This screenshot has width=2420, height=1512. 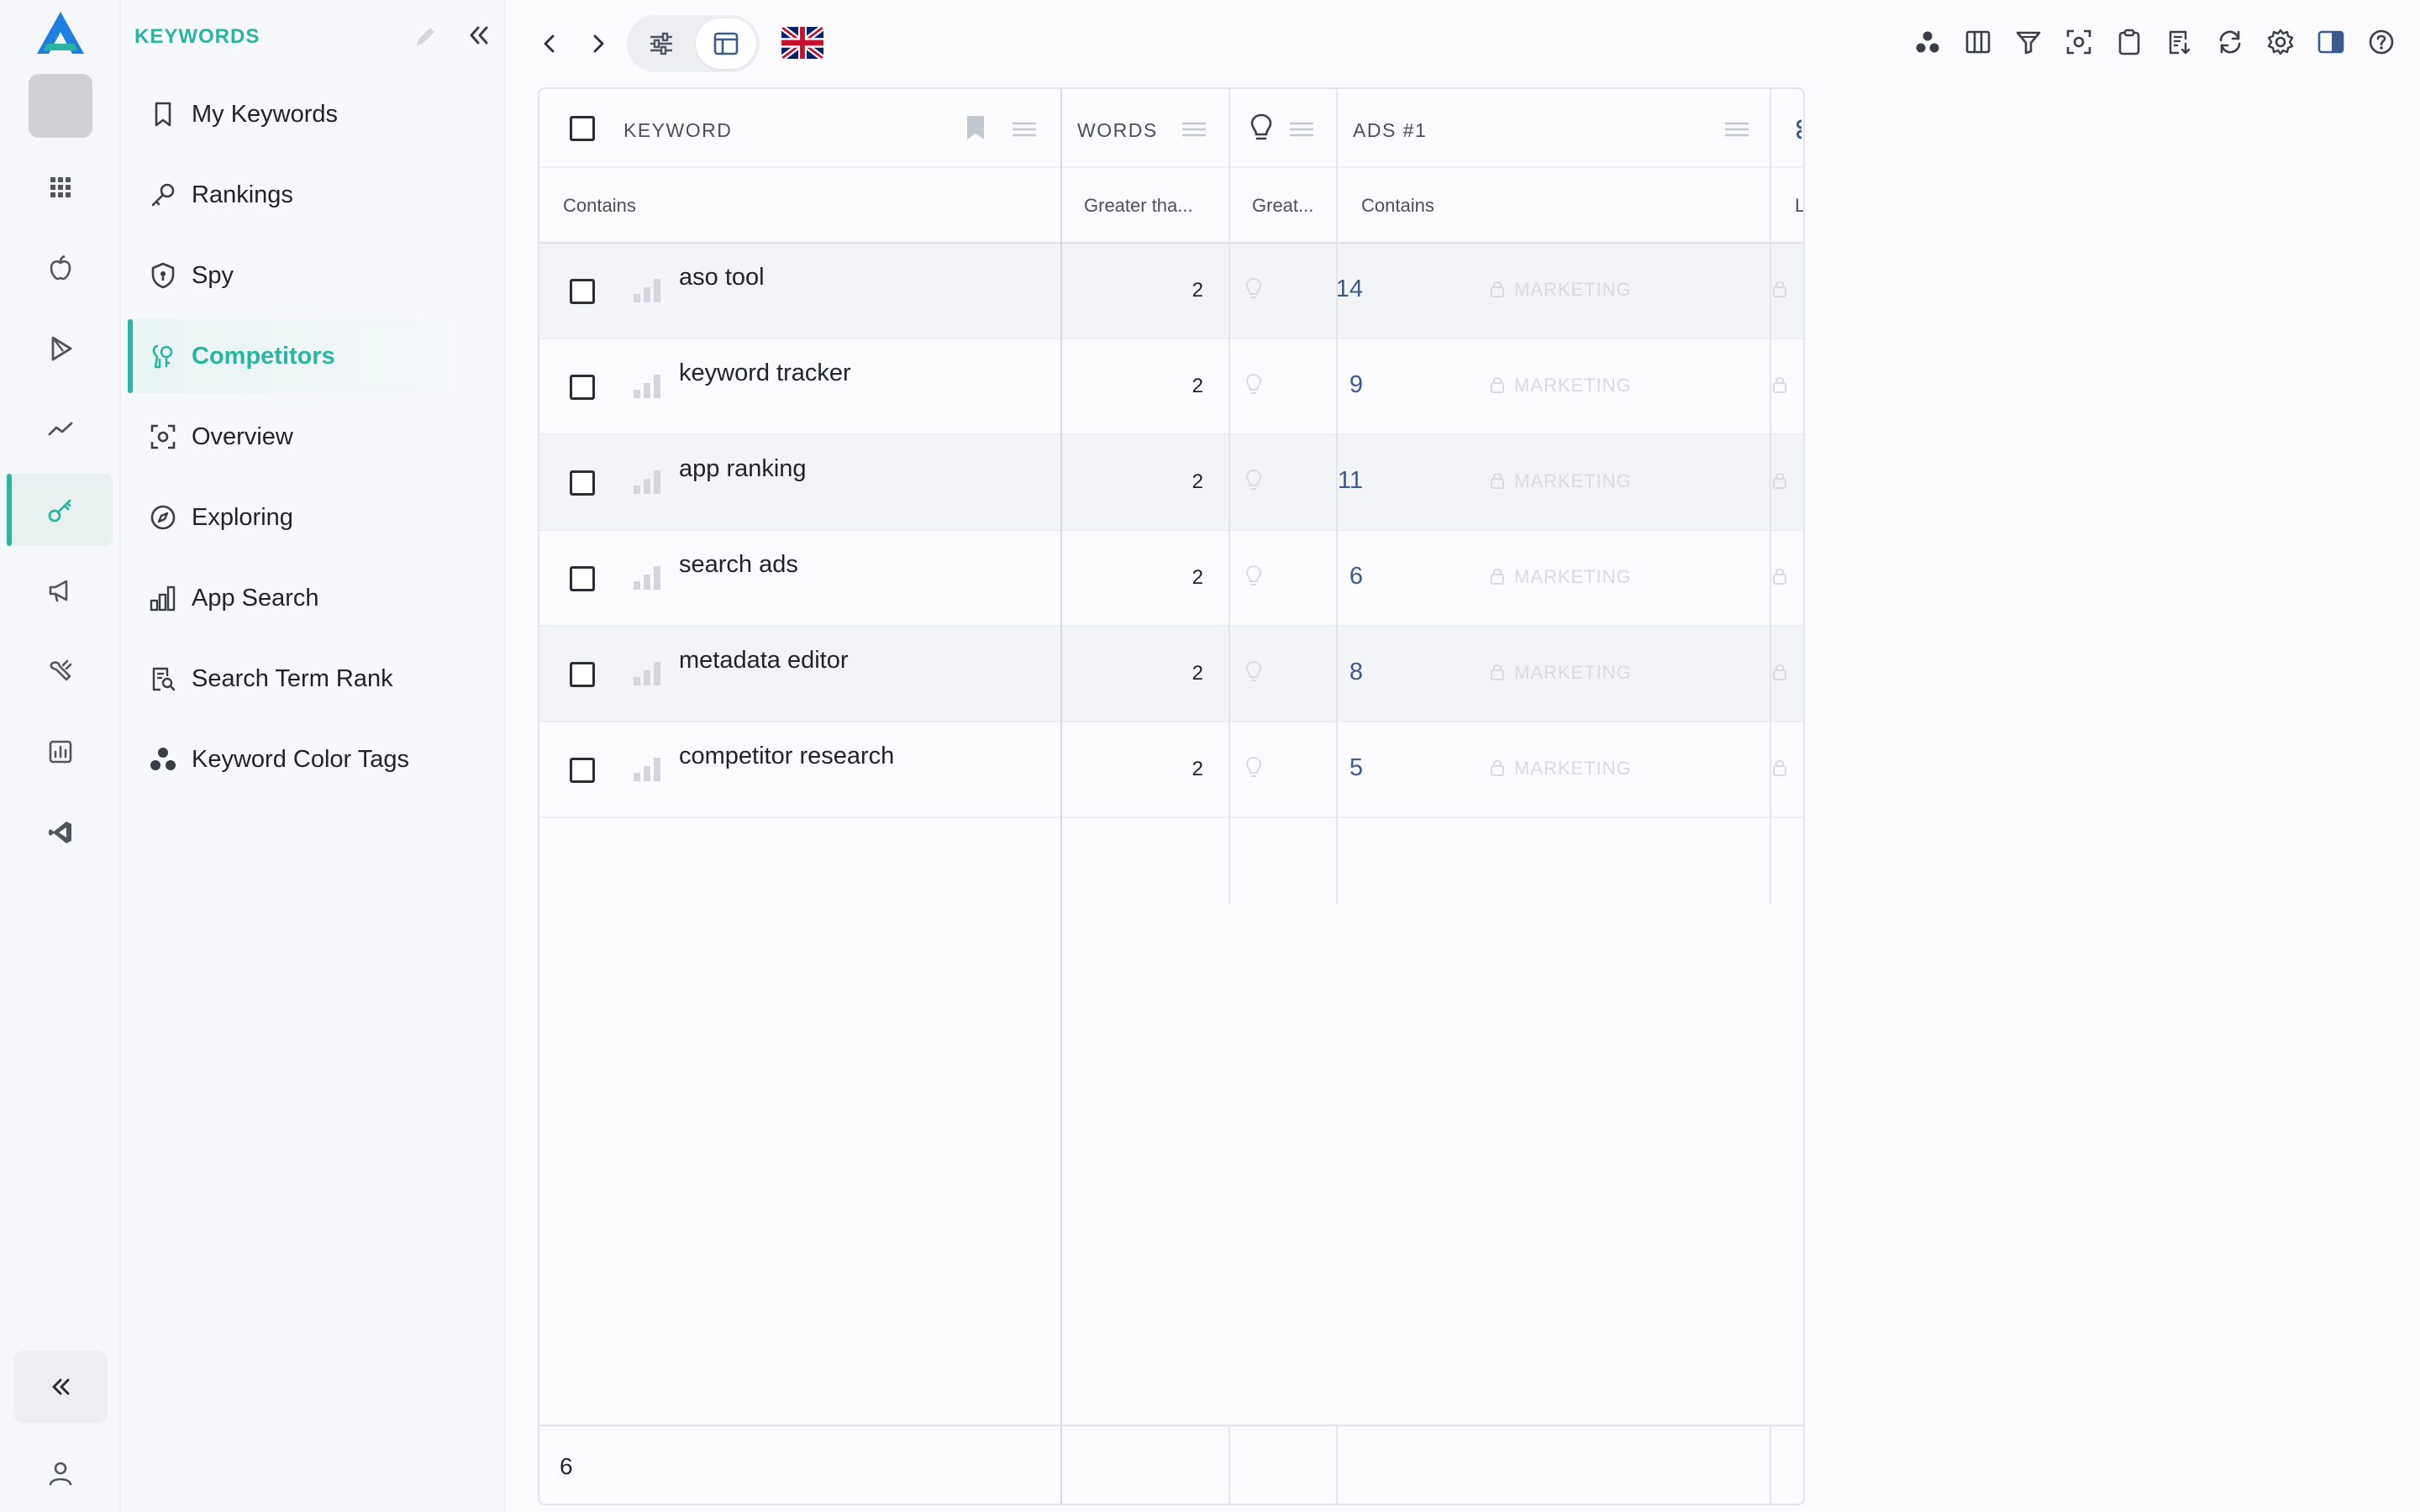 I want to click on pinned-divider, so click(x=1061, y=796).